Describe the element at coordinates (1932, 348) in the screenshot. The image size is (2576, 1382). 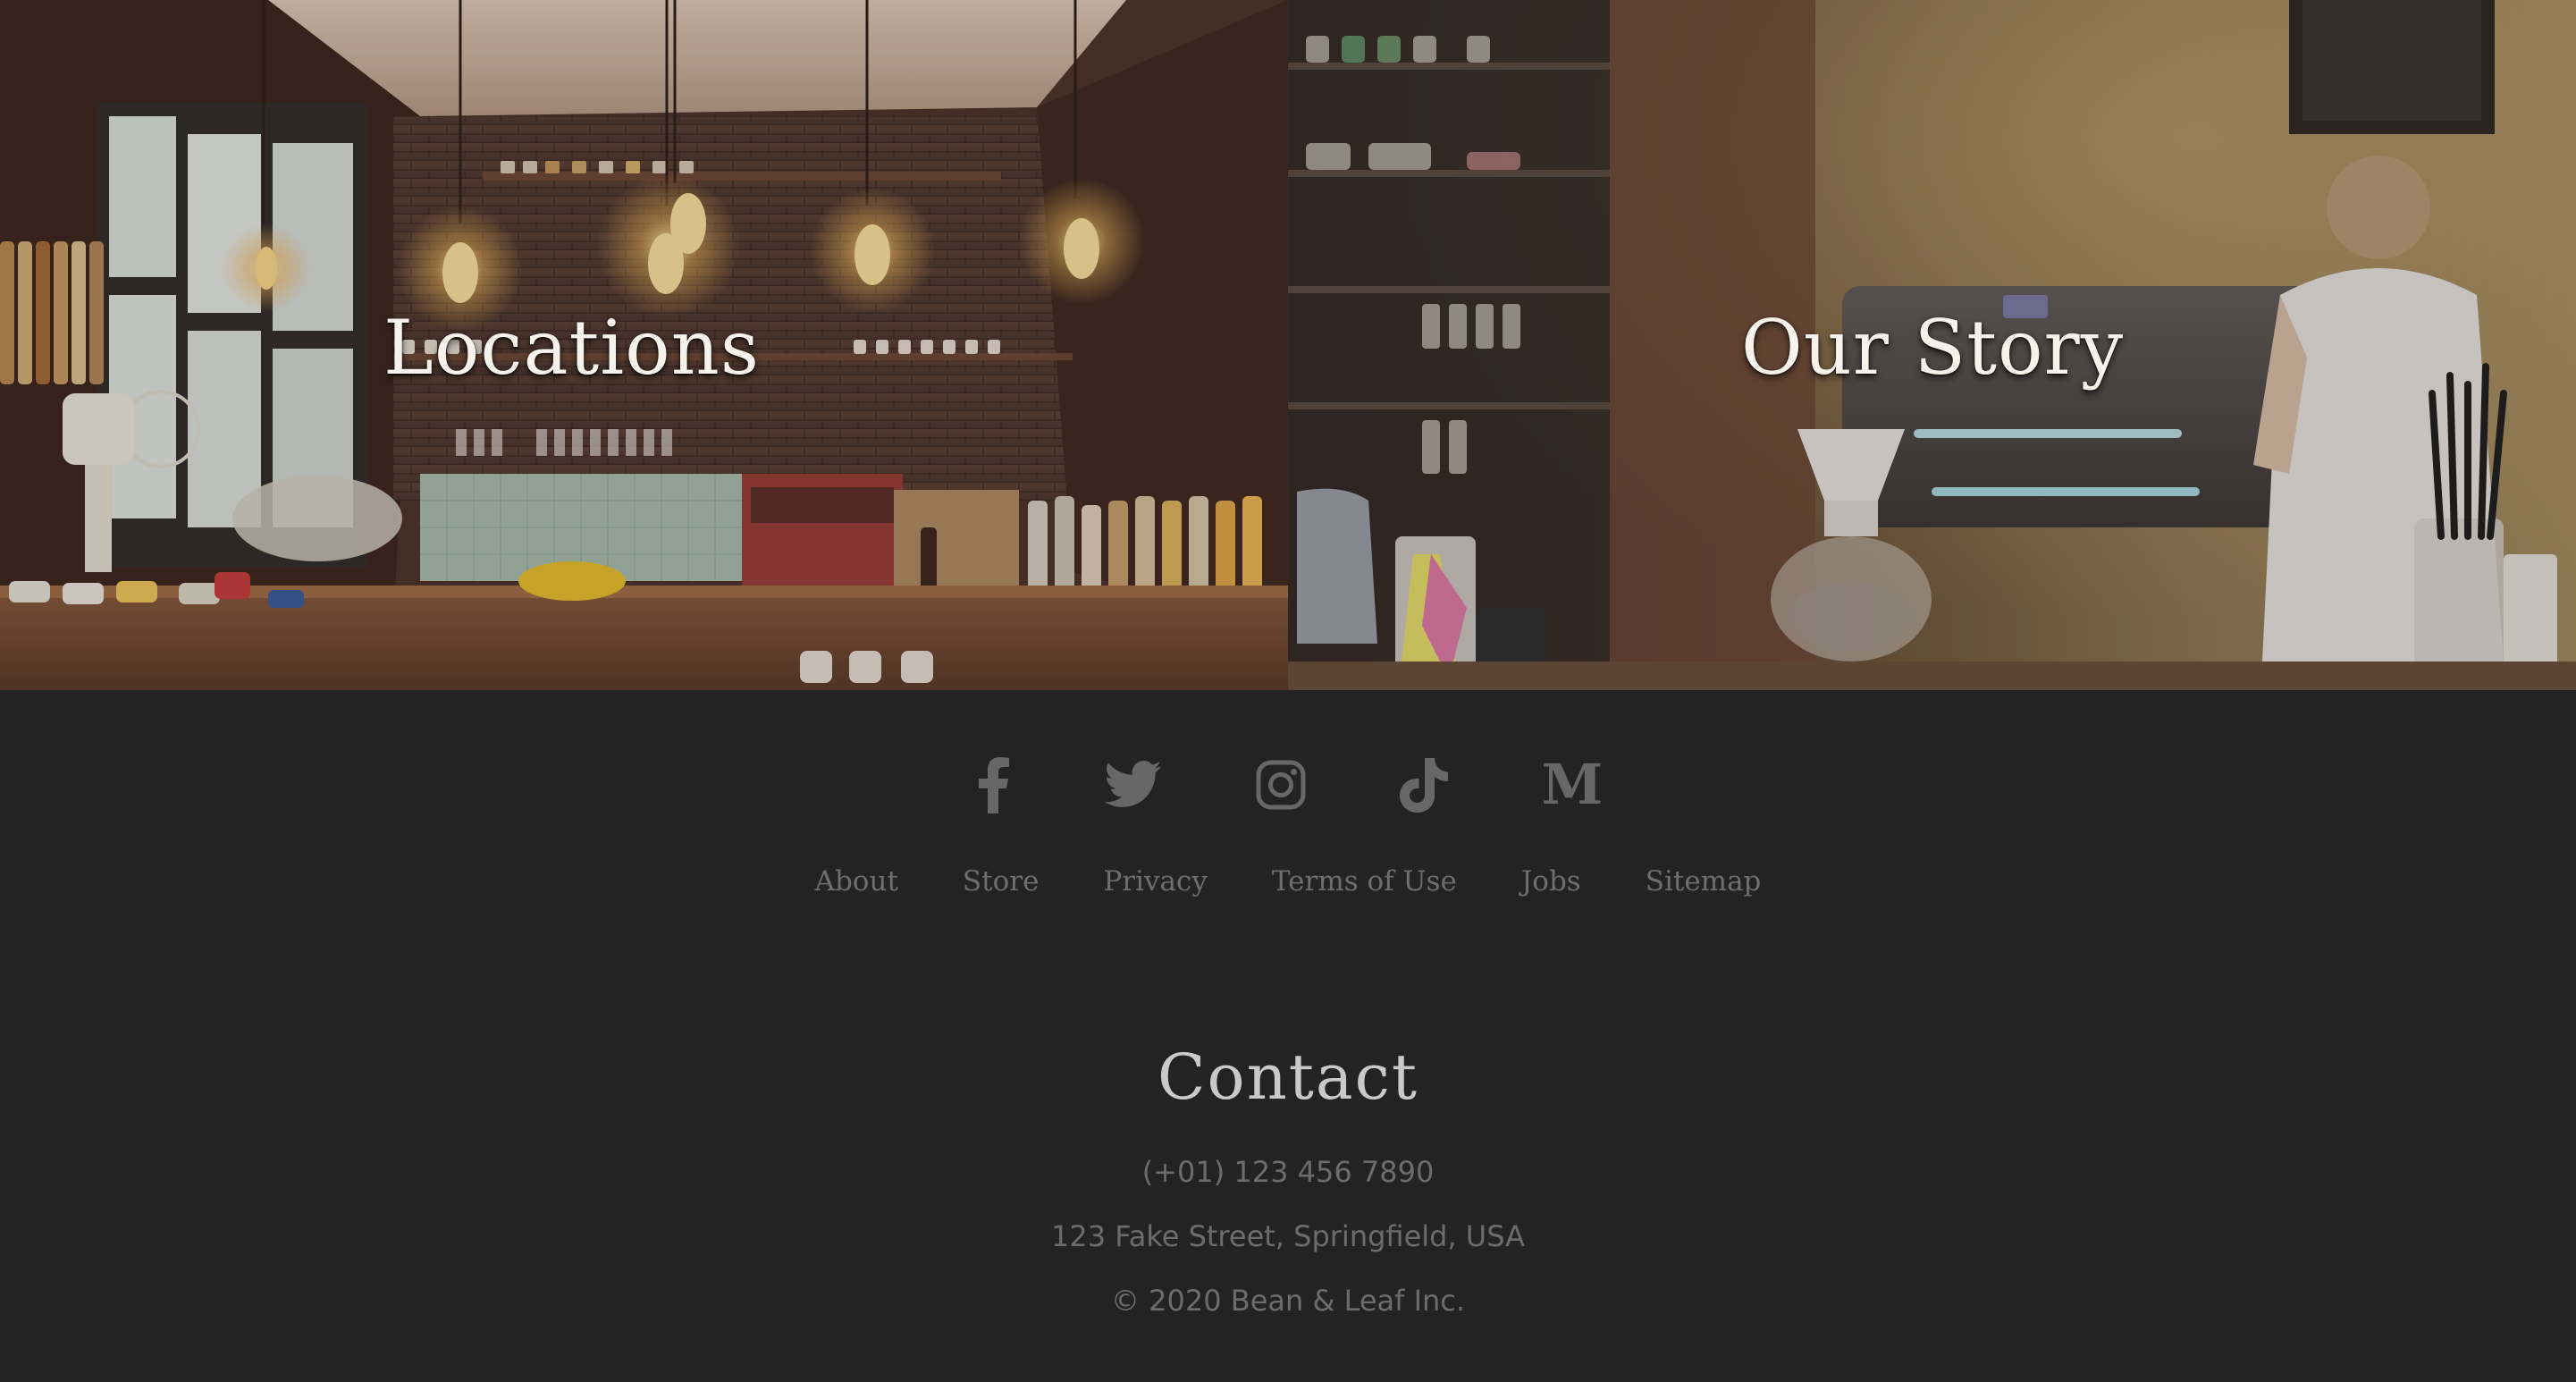
I see `our-story-title: Our Story` at that location.